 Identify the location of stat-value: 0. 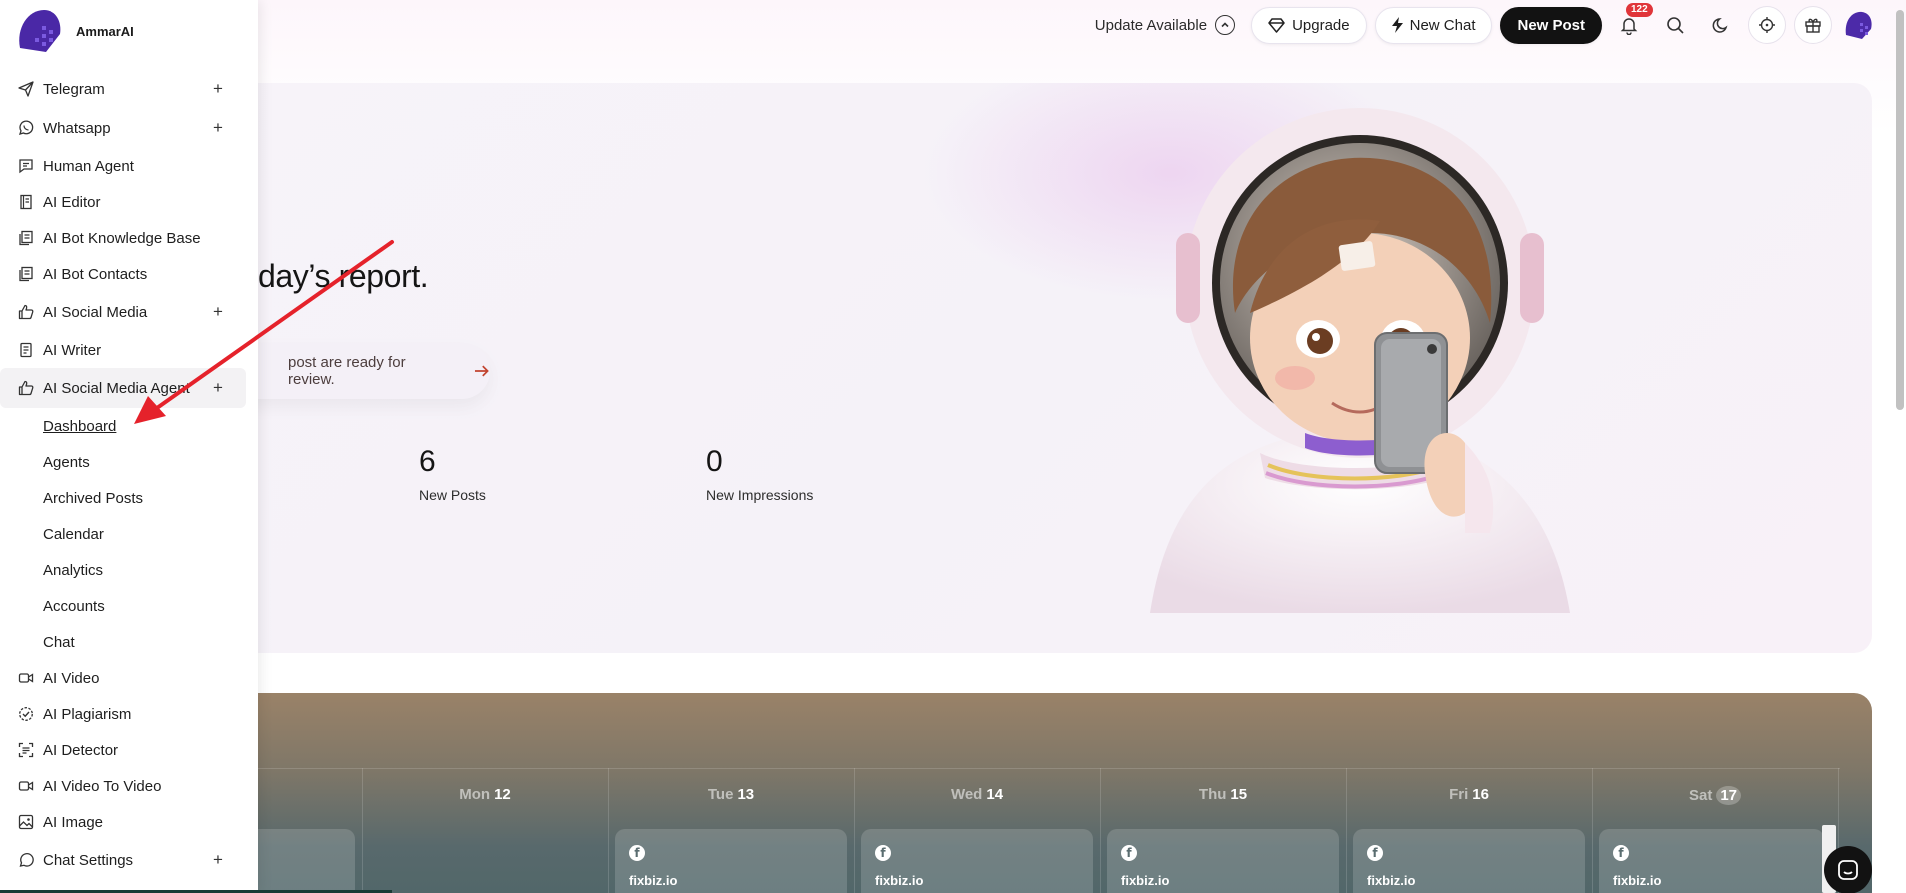
(714, 461).